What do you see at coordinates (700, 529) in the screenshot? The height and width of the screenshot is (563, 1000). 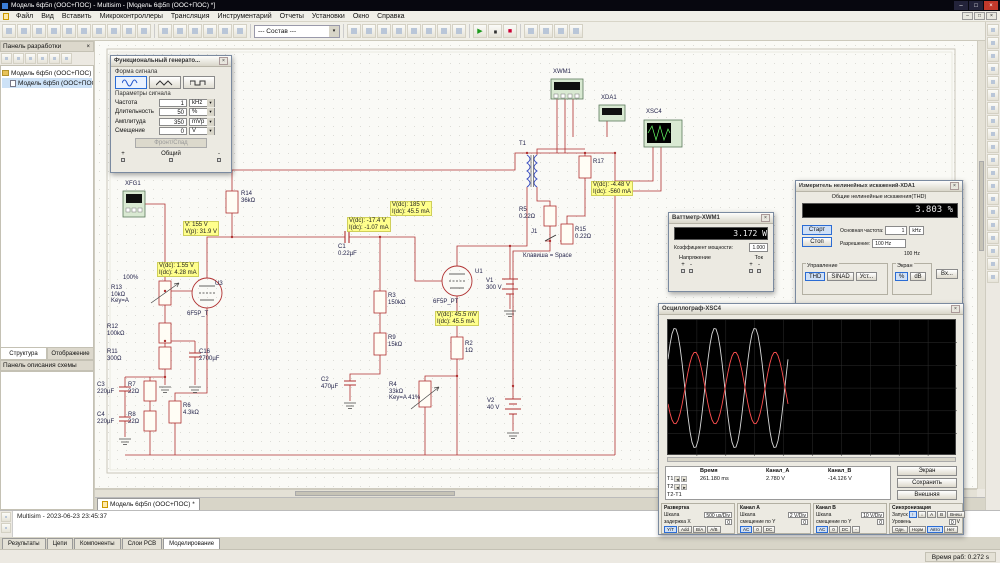 I see `timebase-ba-button: B/A` at bounding box center [700, 529].